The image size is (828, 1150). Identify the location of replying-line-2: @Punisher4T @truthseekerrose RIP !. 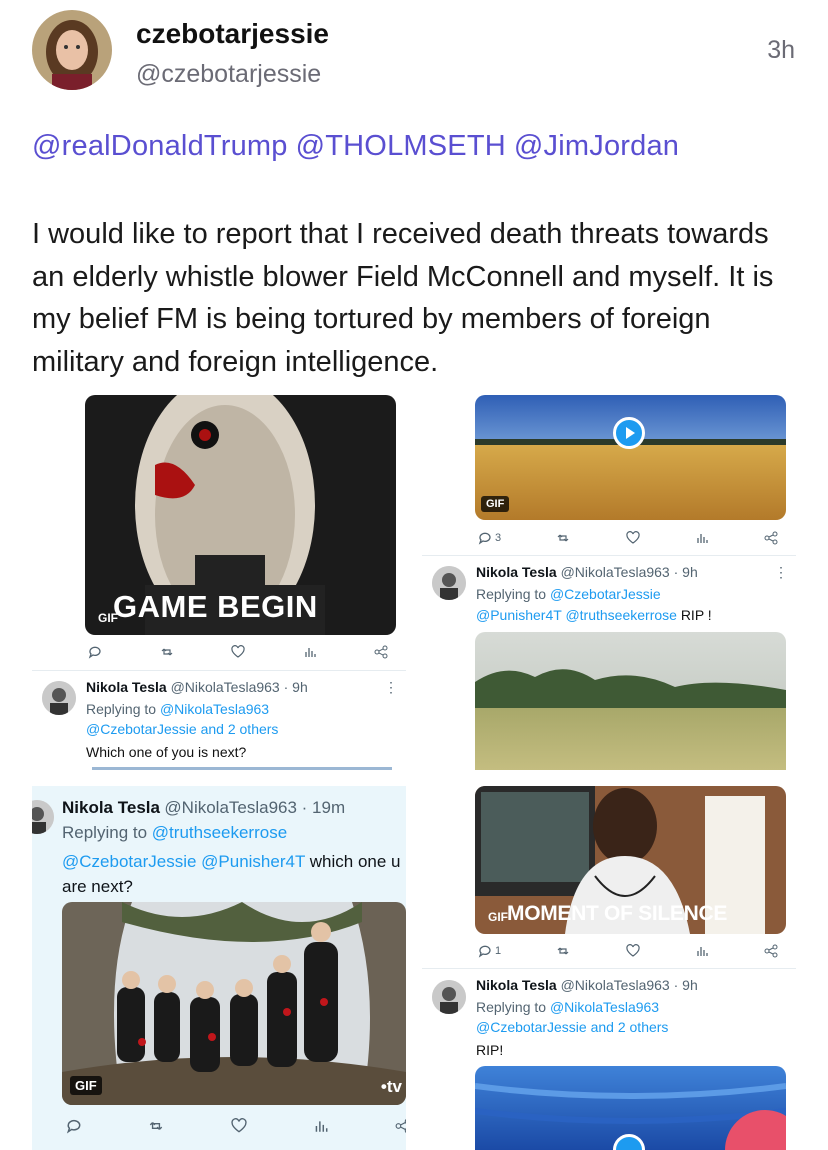
(594, 615).